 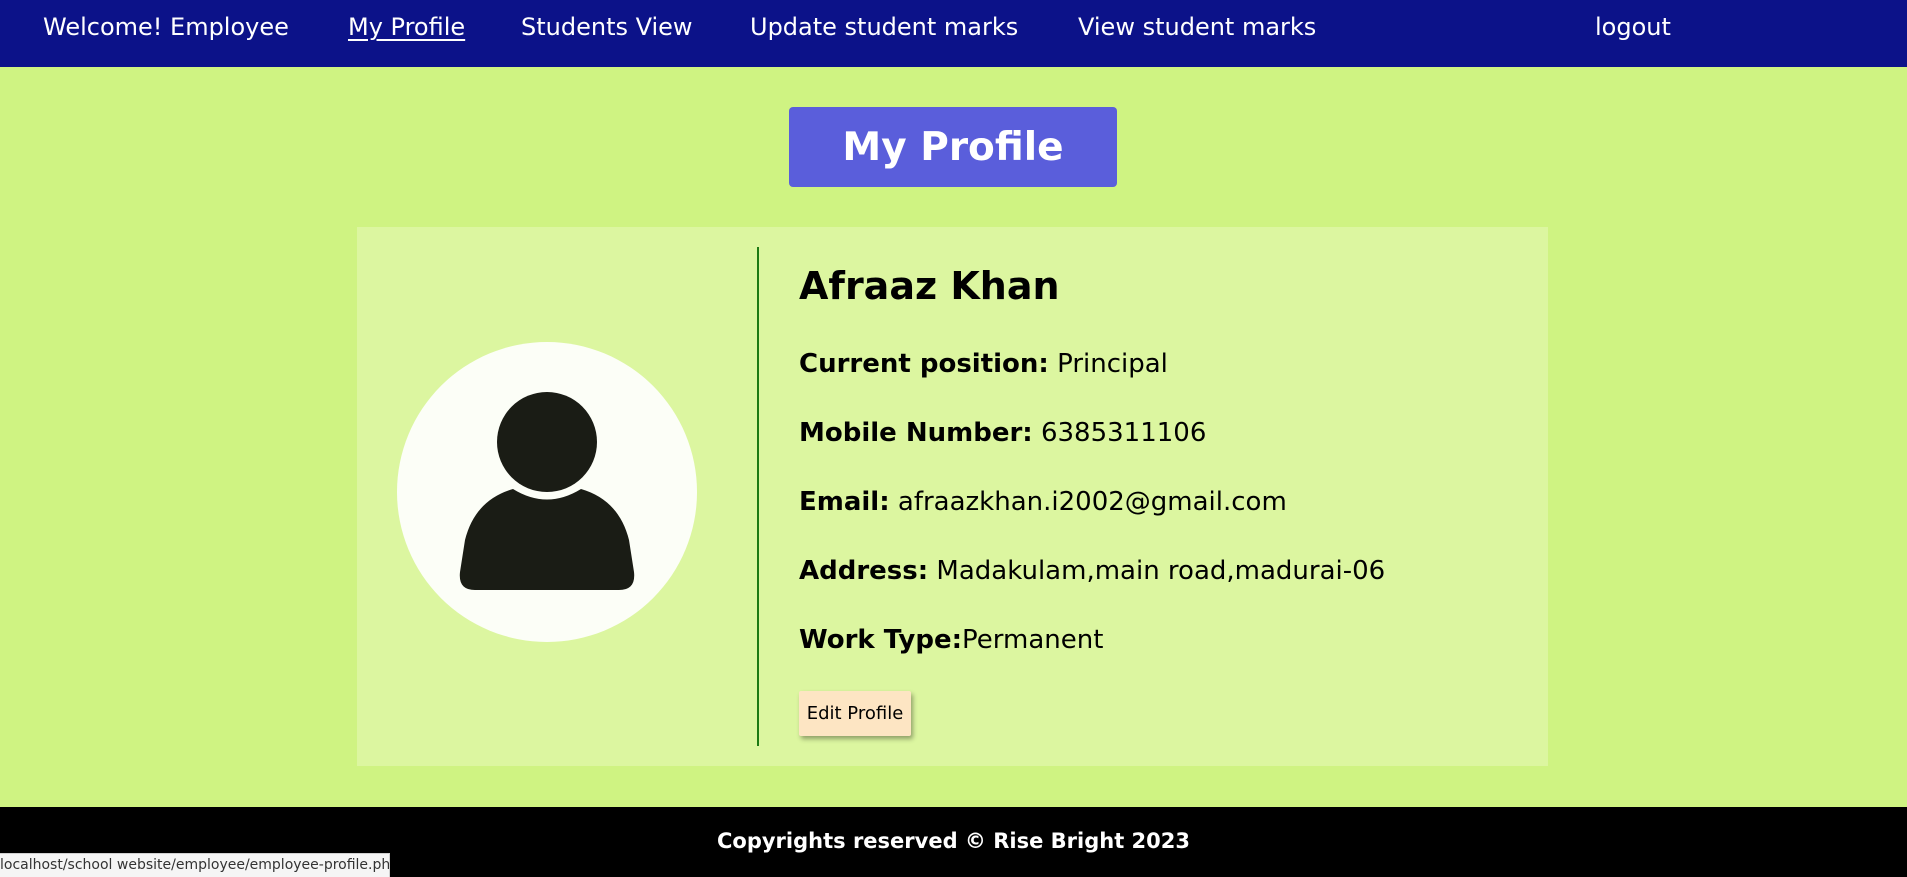 What do you see at coordinates (929, 286) in the screenshot?
I see `profile-name: Afraaz Khan` at bounding box center [929, 286].